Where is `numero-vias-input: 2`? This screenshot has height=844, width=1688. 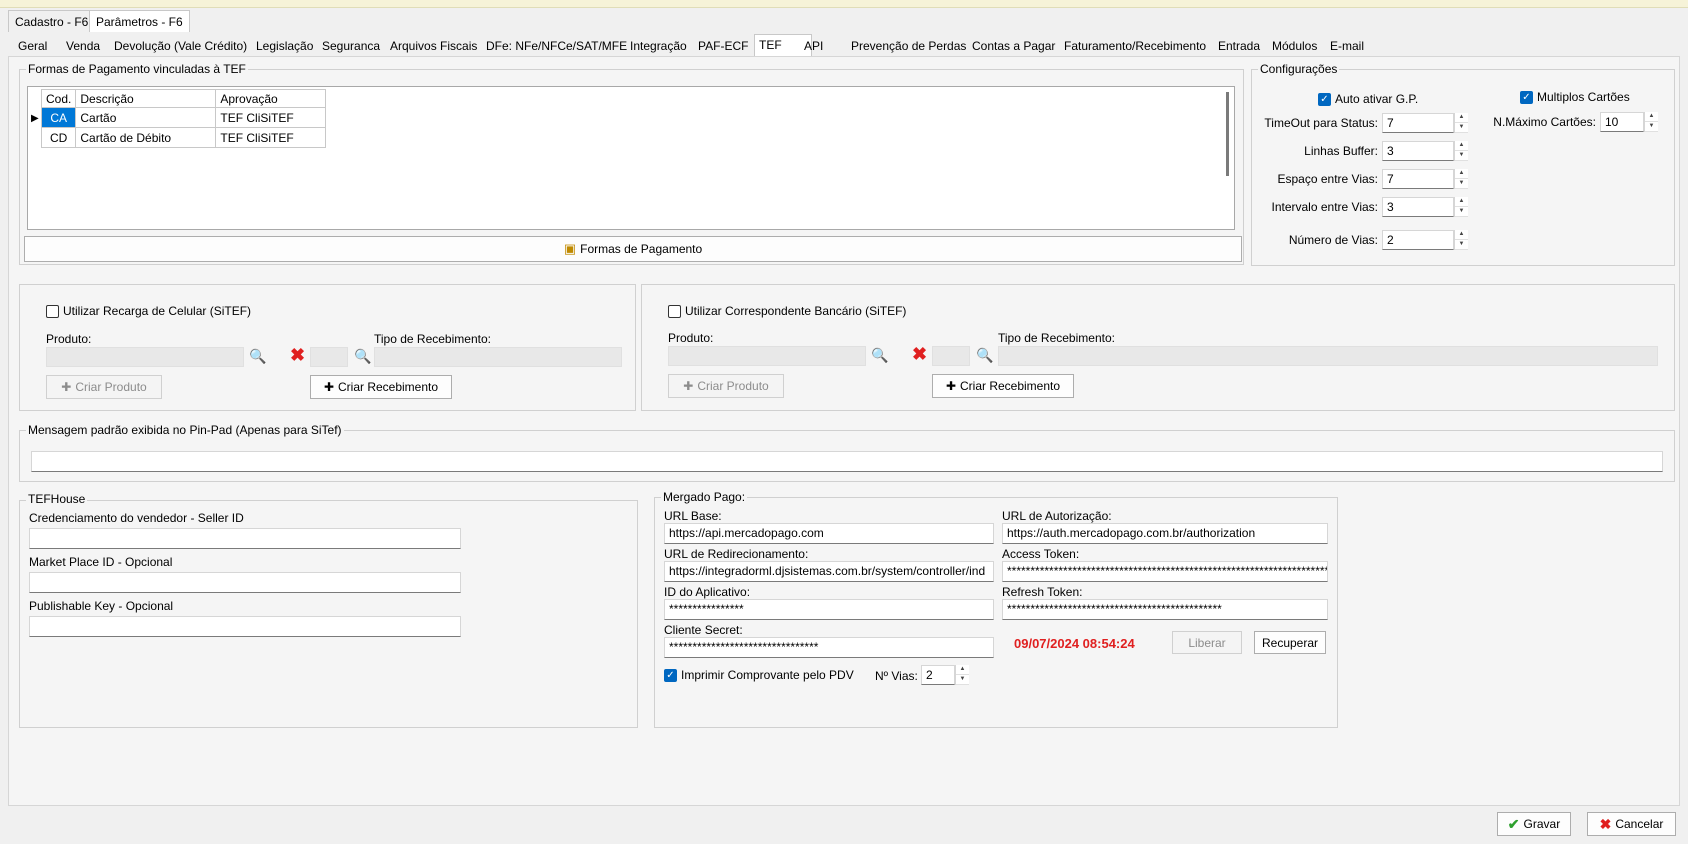
numero-vias-input: 2 is located at coordinates (1418, 240).